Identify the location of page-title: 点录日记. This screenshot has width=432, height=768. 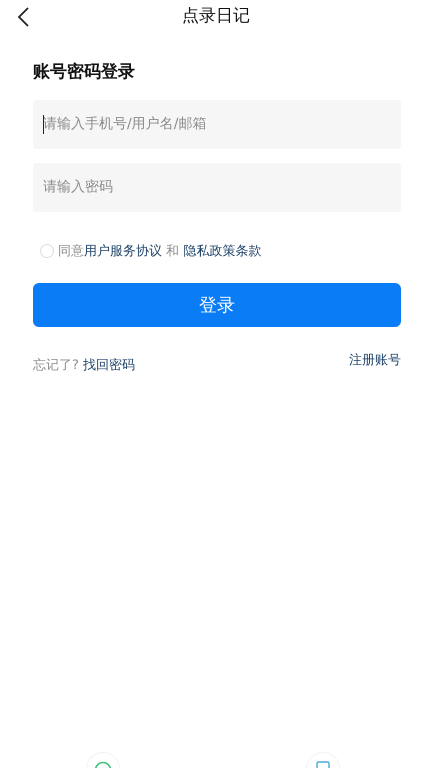
(216, 16).